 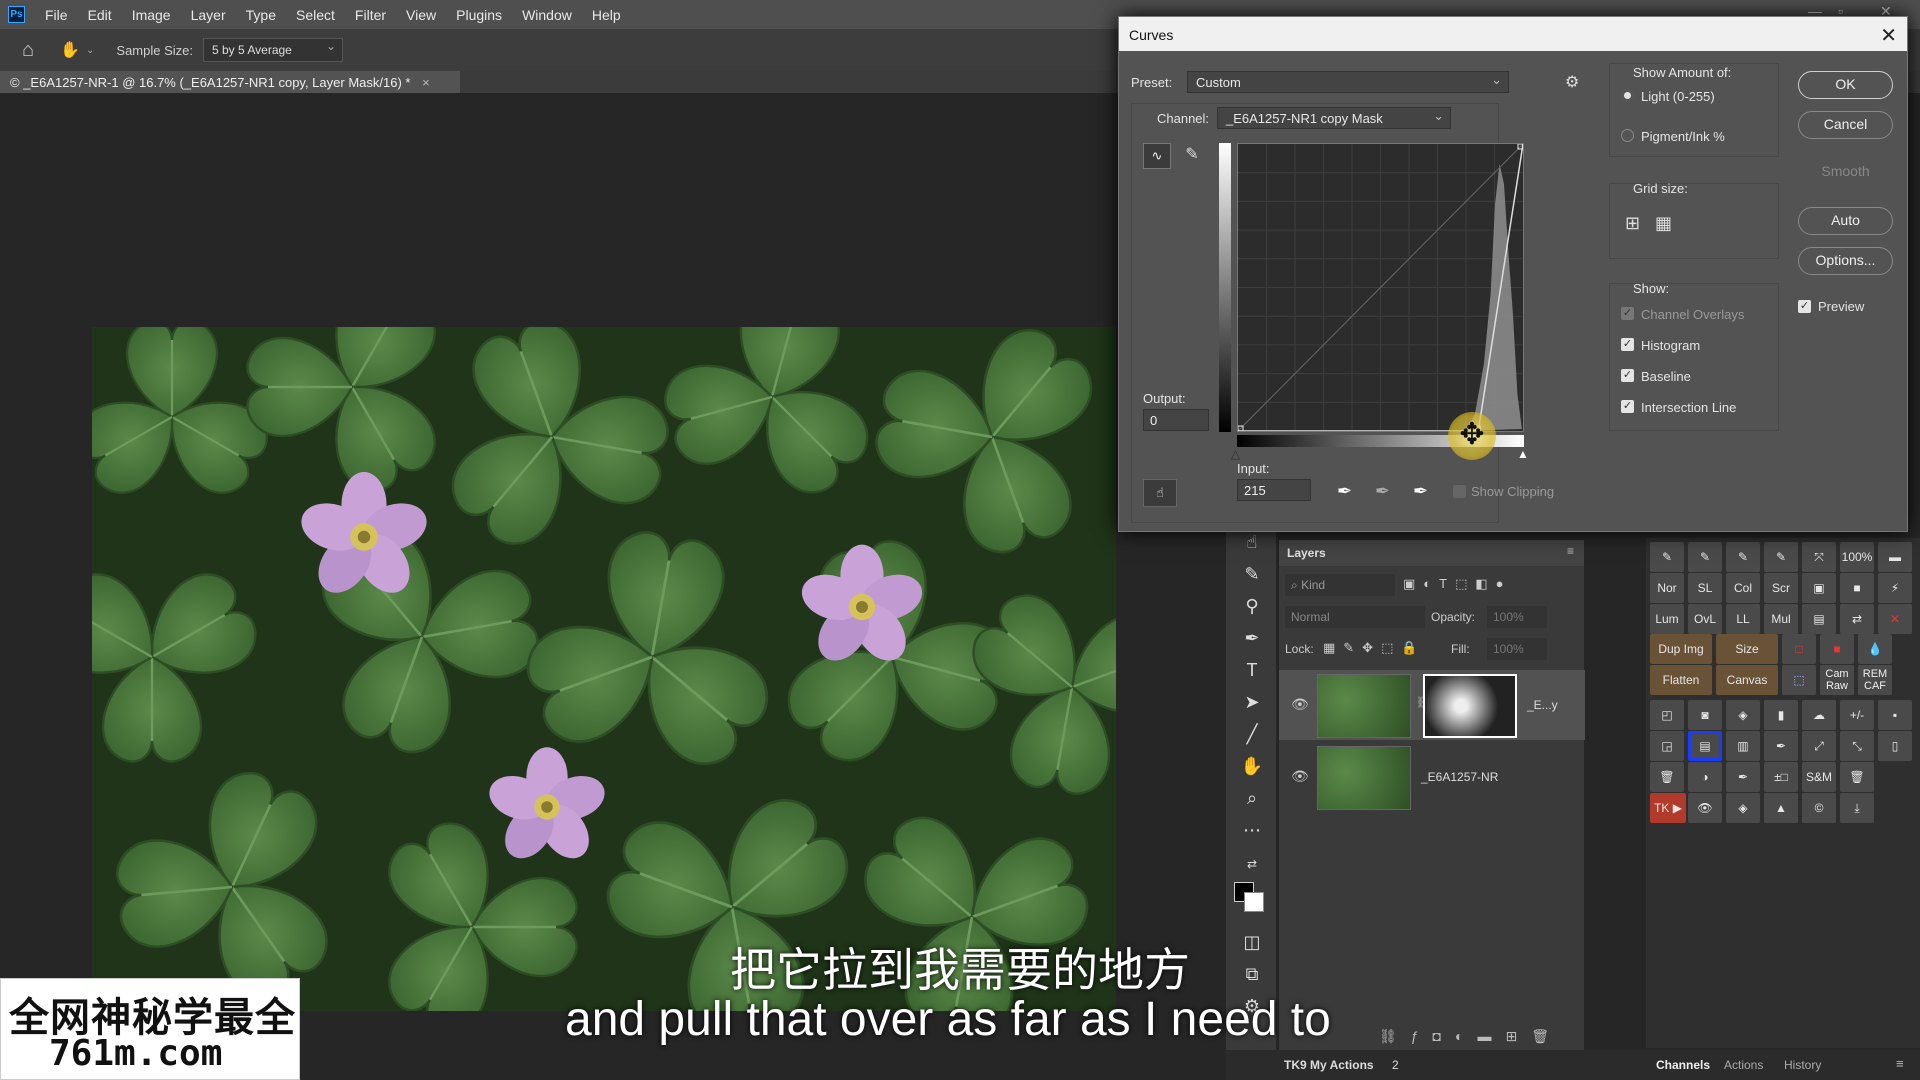 What do you see at coordinates (1819, 619) in the screenshot?
I see `calculator-icon: ▤` at bounding box center [1819, 619].